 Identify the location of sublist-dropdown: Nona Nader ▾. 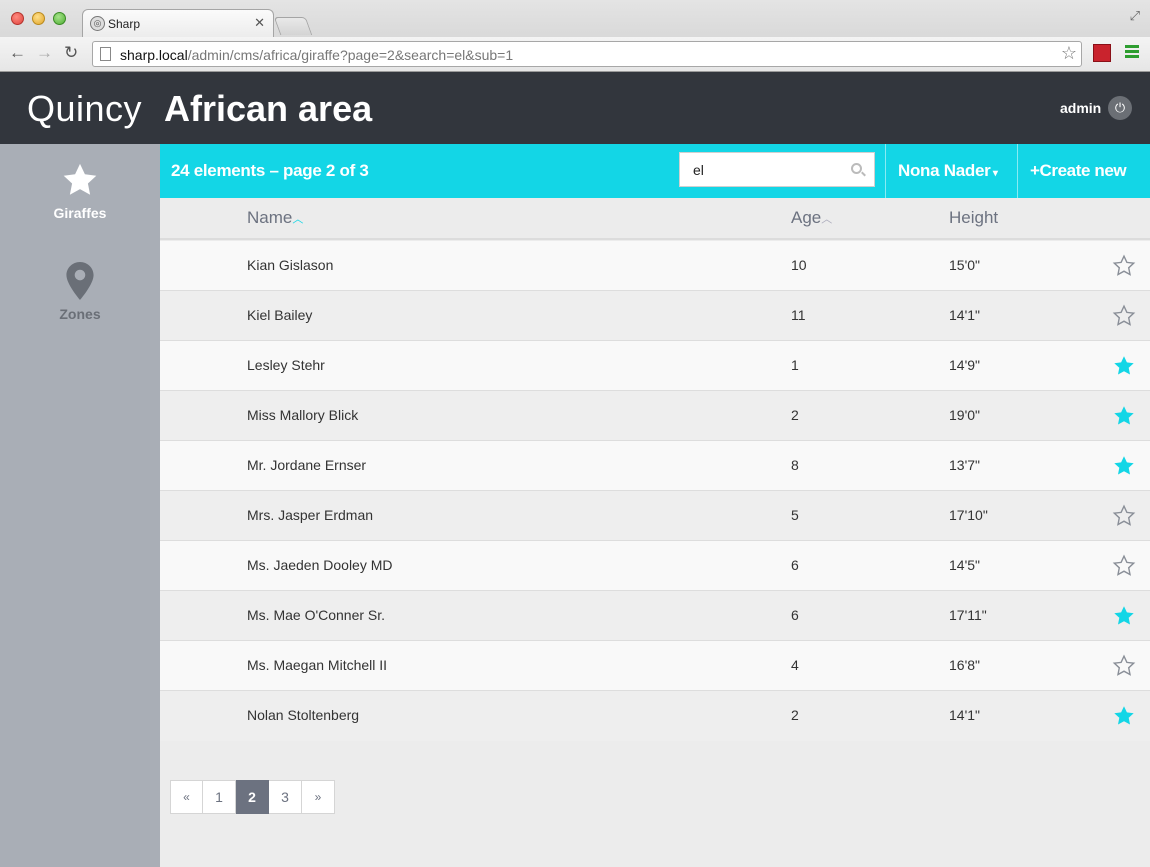
(948, 171).